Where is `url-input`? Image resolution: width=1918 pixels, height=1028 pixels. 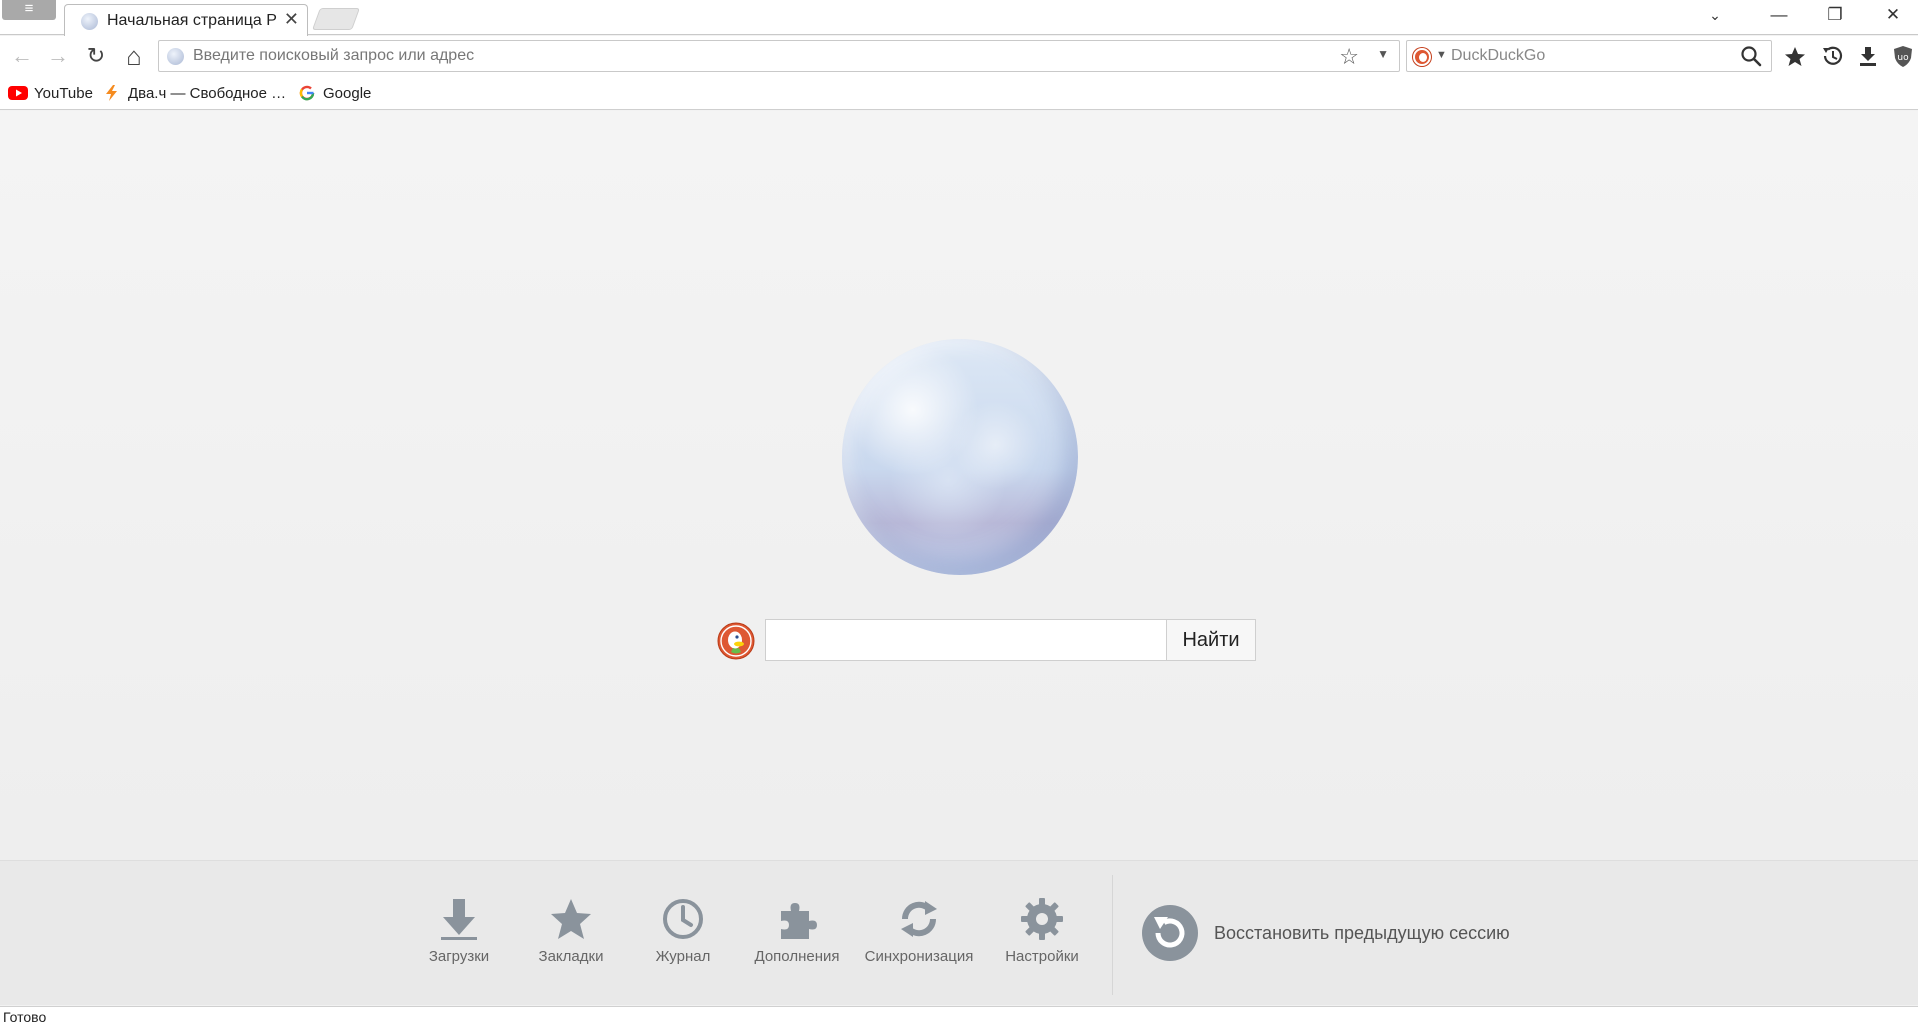
url-input is located at coordinates (753, 56).